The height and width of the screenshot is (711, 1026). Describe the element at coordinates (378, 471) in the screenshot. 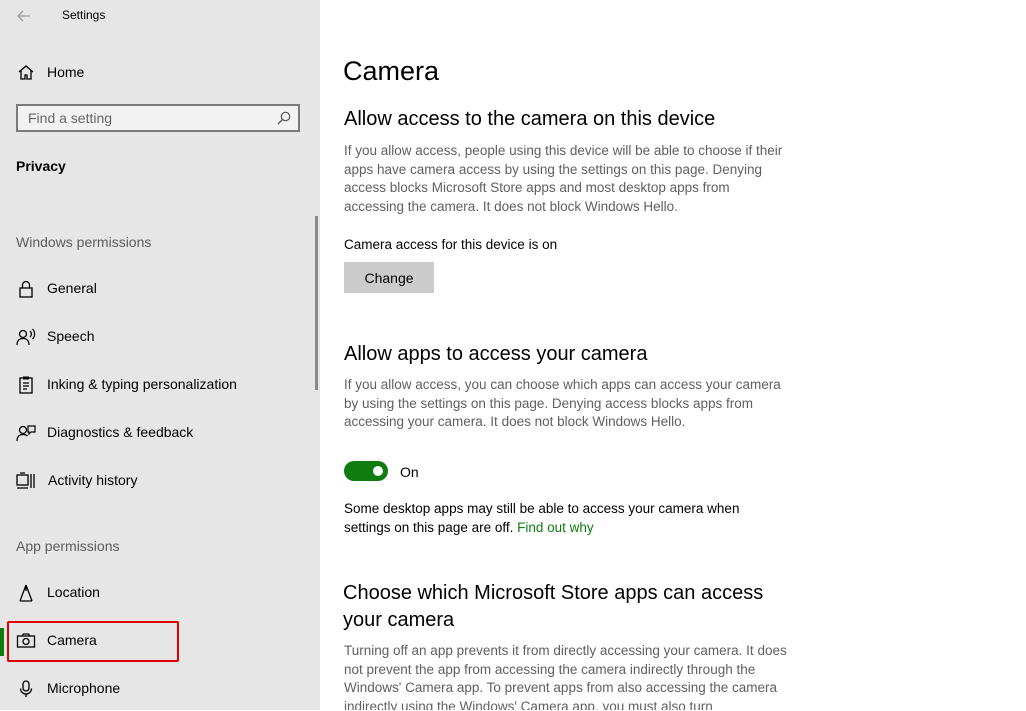

I see `toggle-knob` at that location.